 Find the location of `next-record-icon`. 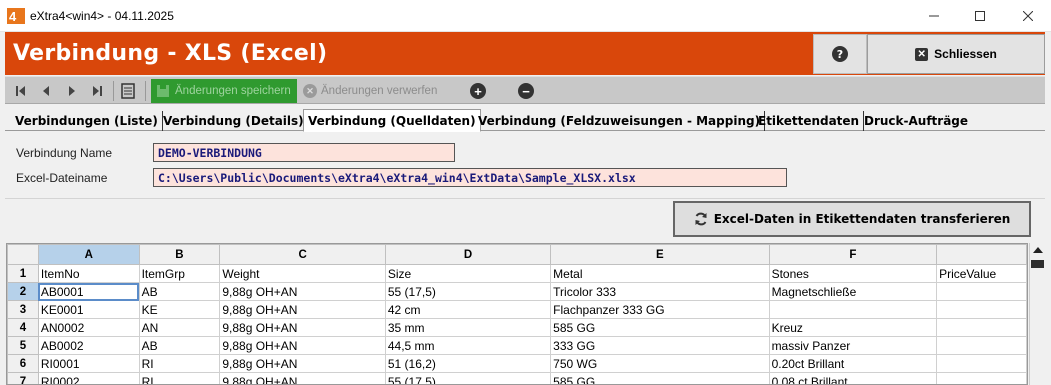

next-record-icon is located at coordinates (72, 91).